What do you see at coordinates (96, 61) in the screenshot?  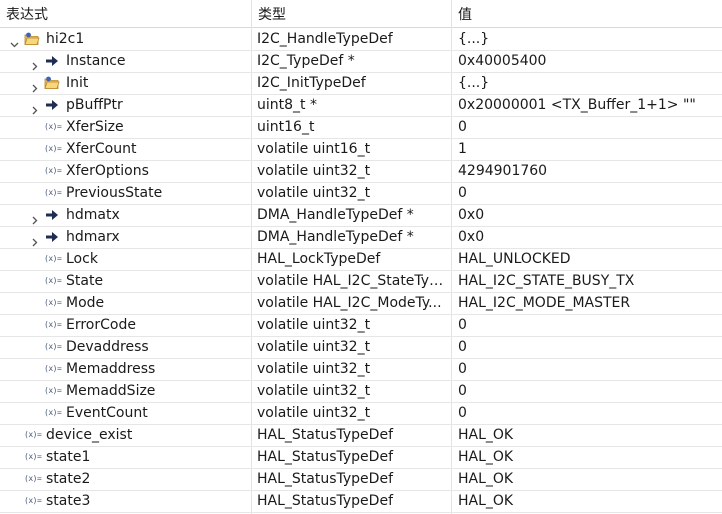 I see `expression-name: Instance` at bounding box center [96, 61].